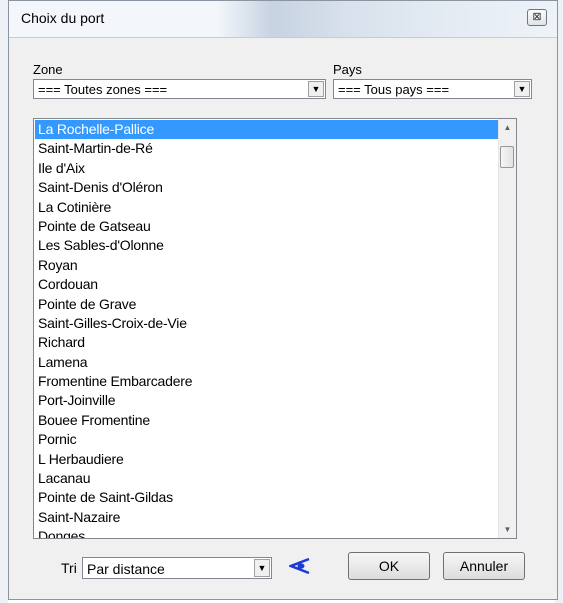 This screenshot has height=603, width=563. Describe the element at coordinates (267, 168) in the screenshot. I see `port-list-item: Ile d'Aix` at that location.